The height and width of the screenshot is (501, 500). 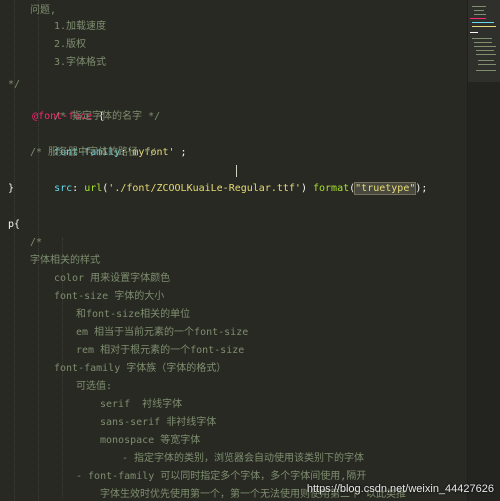 I want to click on code-line: sans-serif 非衬线字体, so click(x=158, y=422).